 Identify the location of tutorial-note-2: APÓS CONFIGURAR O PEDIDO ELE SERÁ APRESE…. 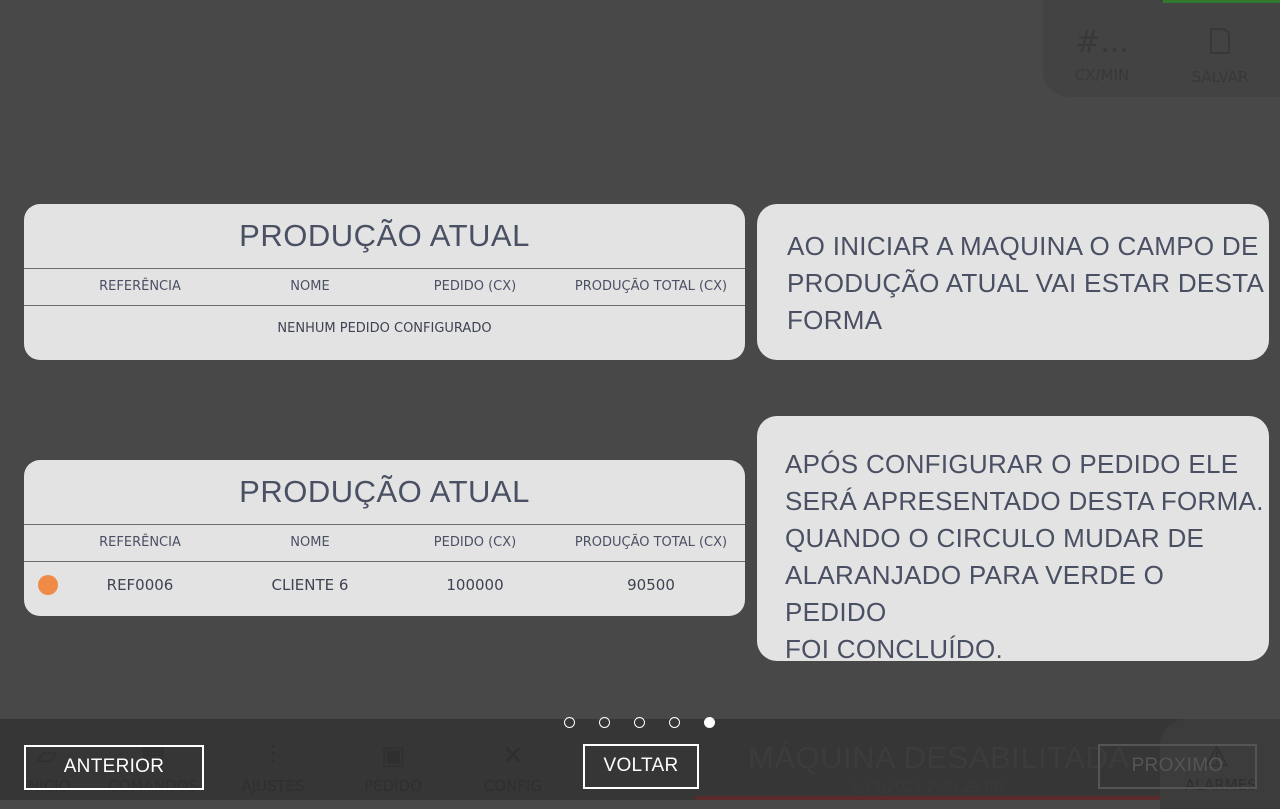
(1013, 540).